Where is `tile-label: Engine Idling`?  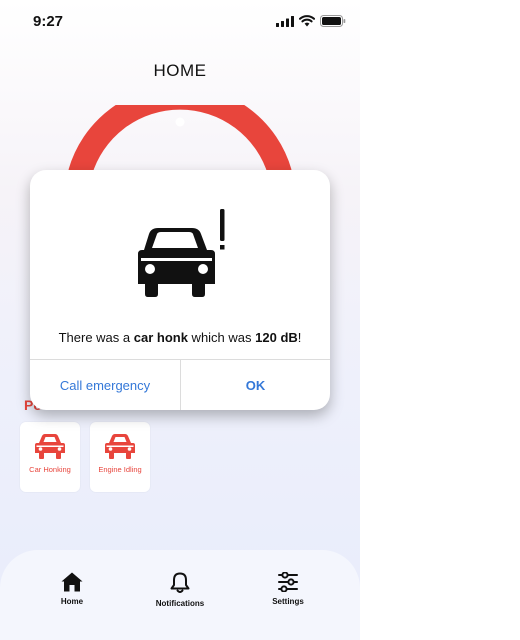 tile-label: Engine Idling is located at coordinates (120, 469).